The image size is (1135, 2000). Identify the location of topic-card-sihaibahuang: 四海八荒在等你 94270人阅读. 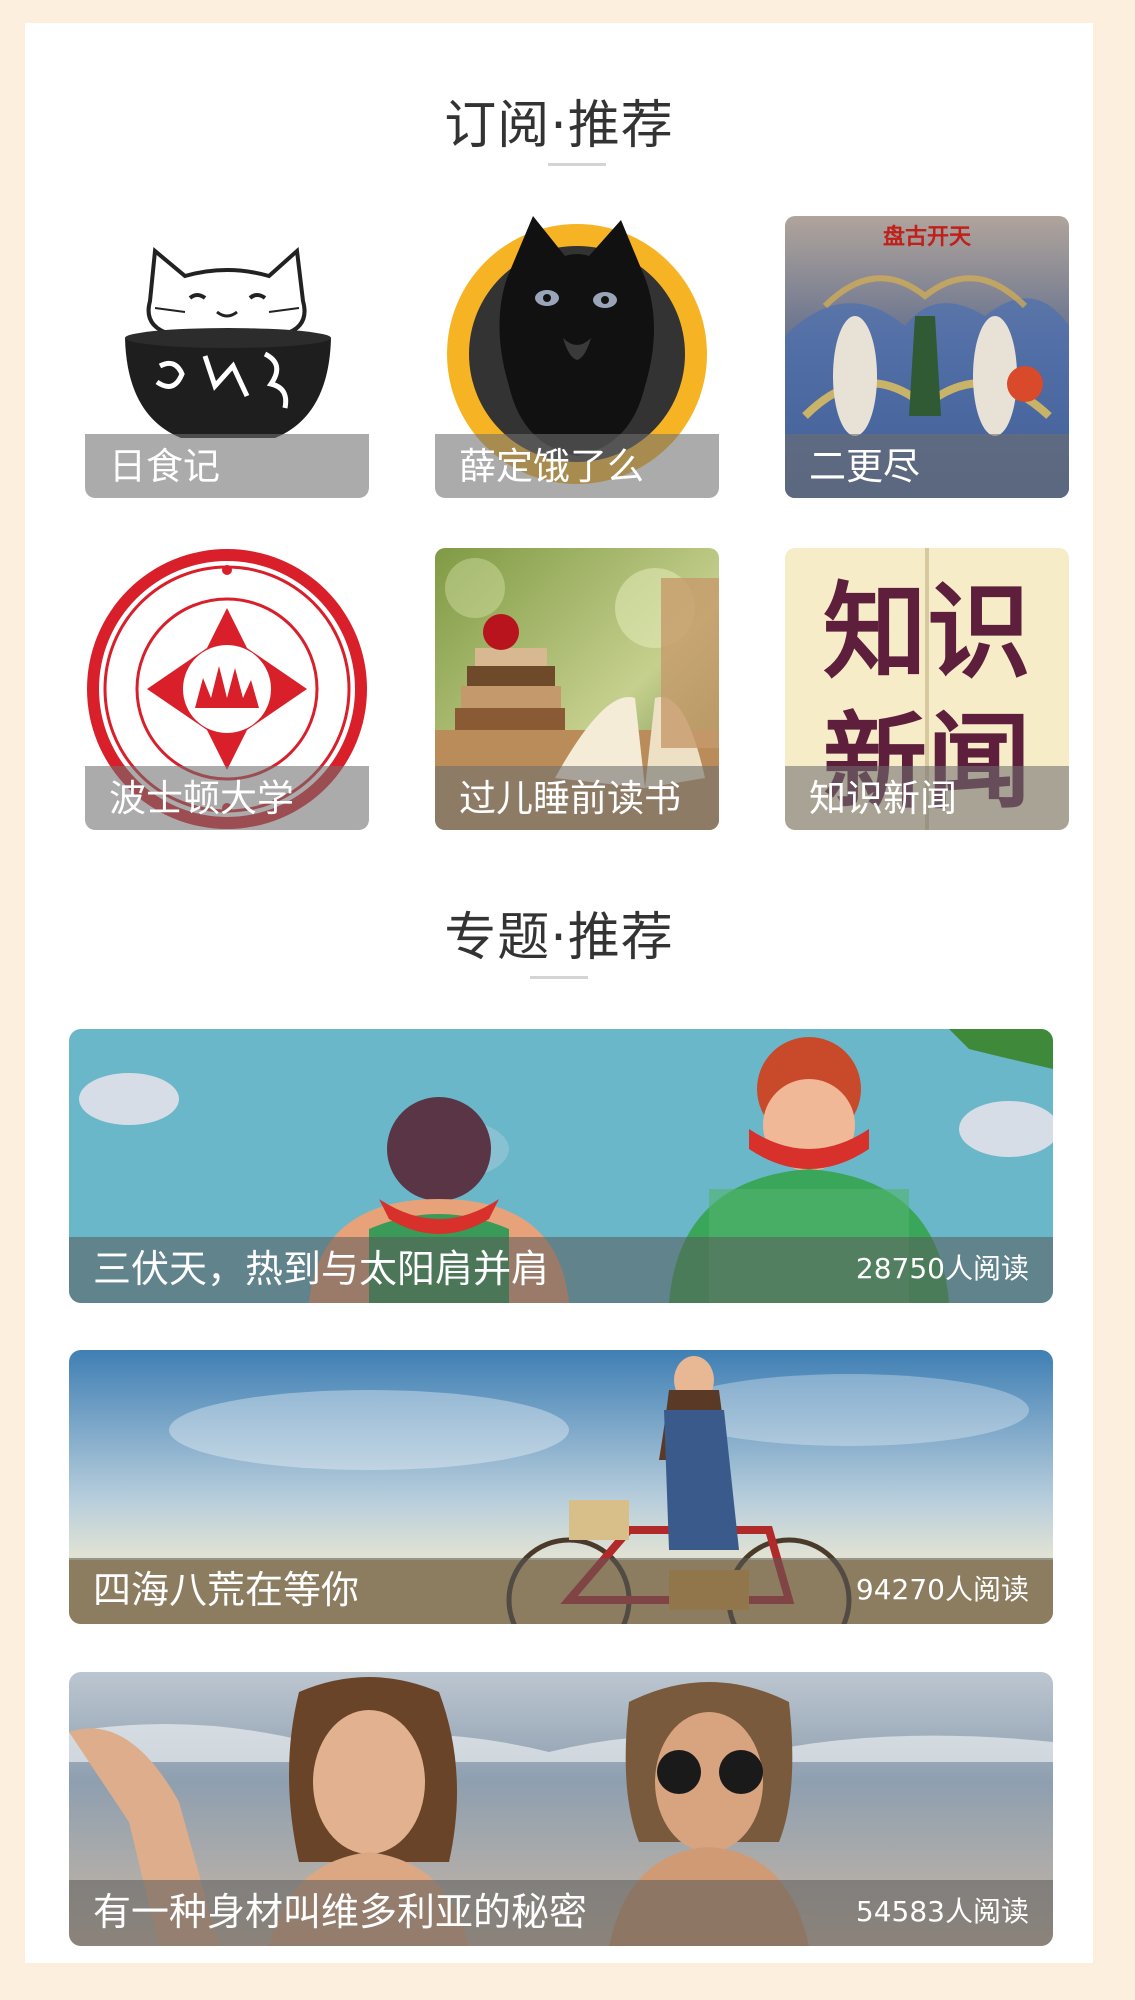
(561, 1487).